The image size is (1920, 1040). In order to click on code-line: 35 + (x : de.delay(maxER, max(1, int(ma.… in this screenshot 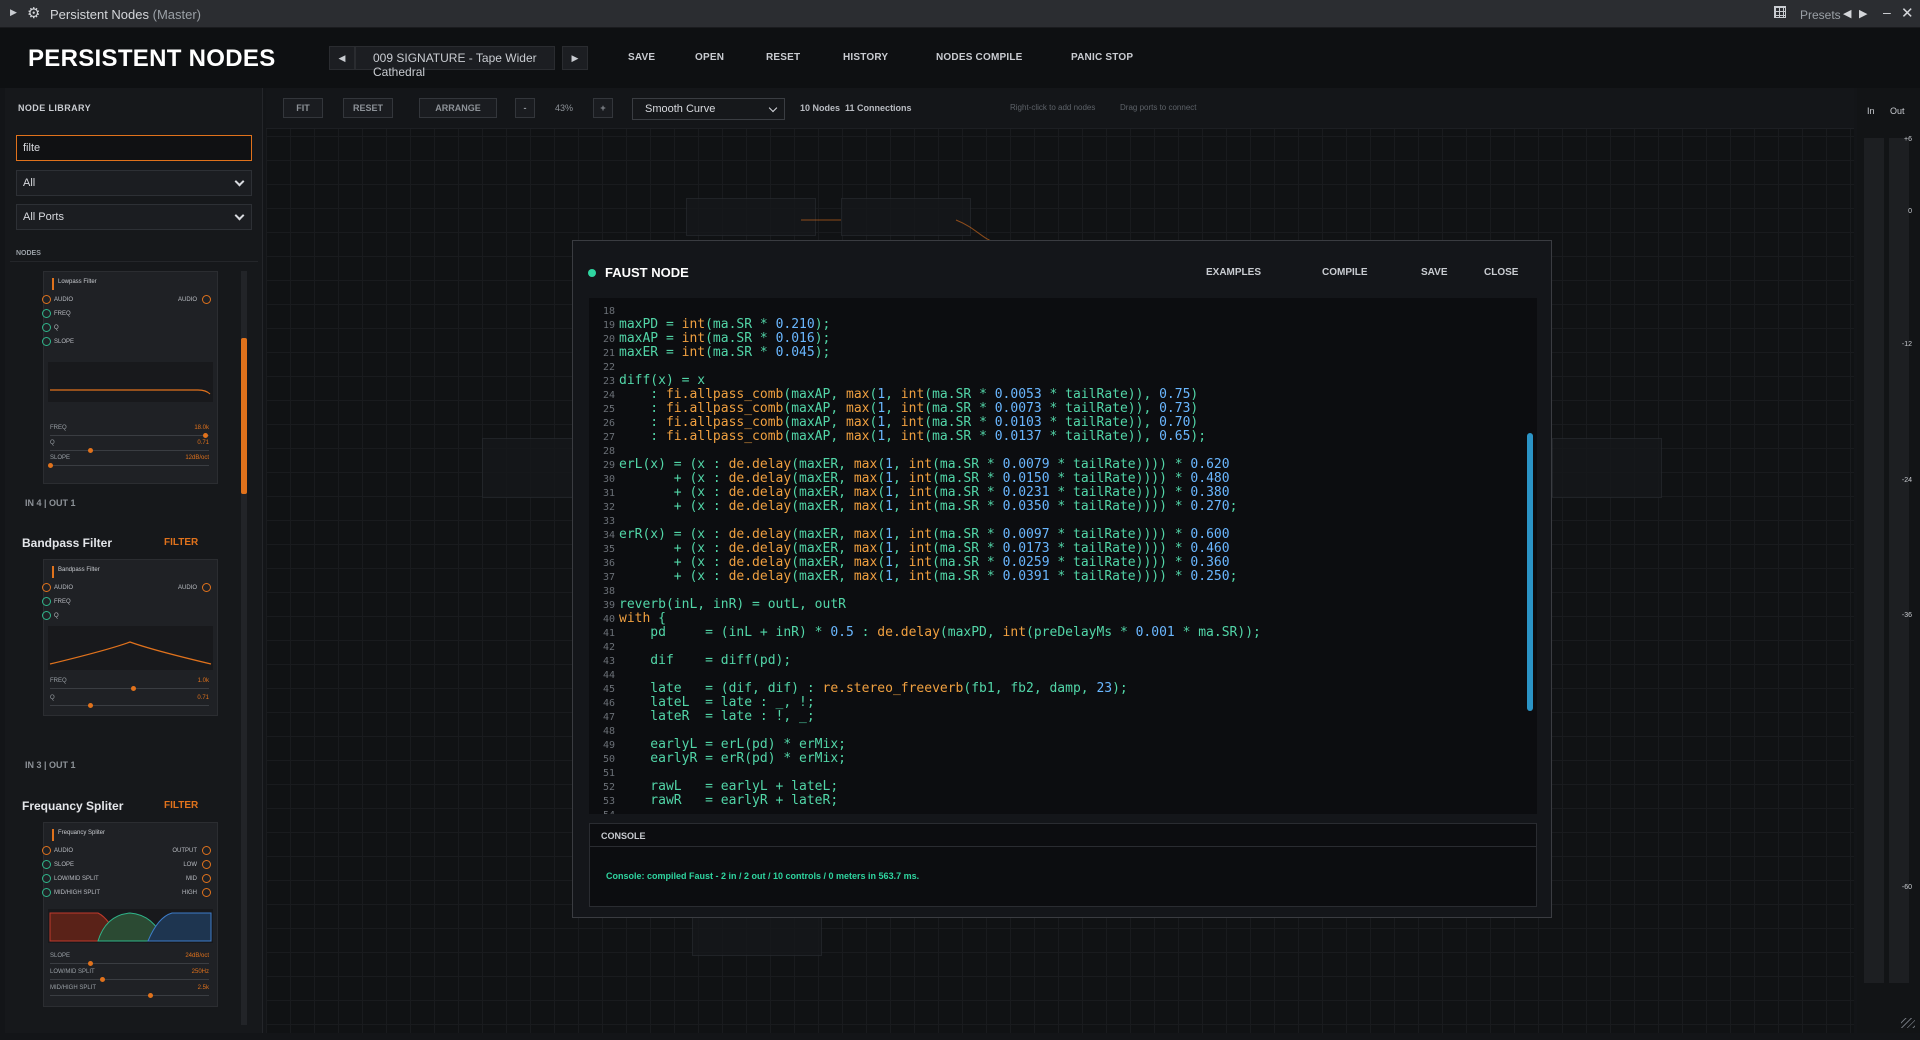, I will do `click(909, 549)`.